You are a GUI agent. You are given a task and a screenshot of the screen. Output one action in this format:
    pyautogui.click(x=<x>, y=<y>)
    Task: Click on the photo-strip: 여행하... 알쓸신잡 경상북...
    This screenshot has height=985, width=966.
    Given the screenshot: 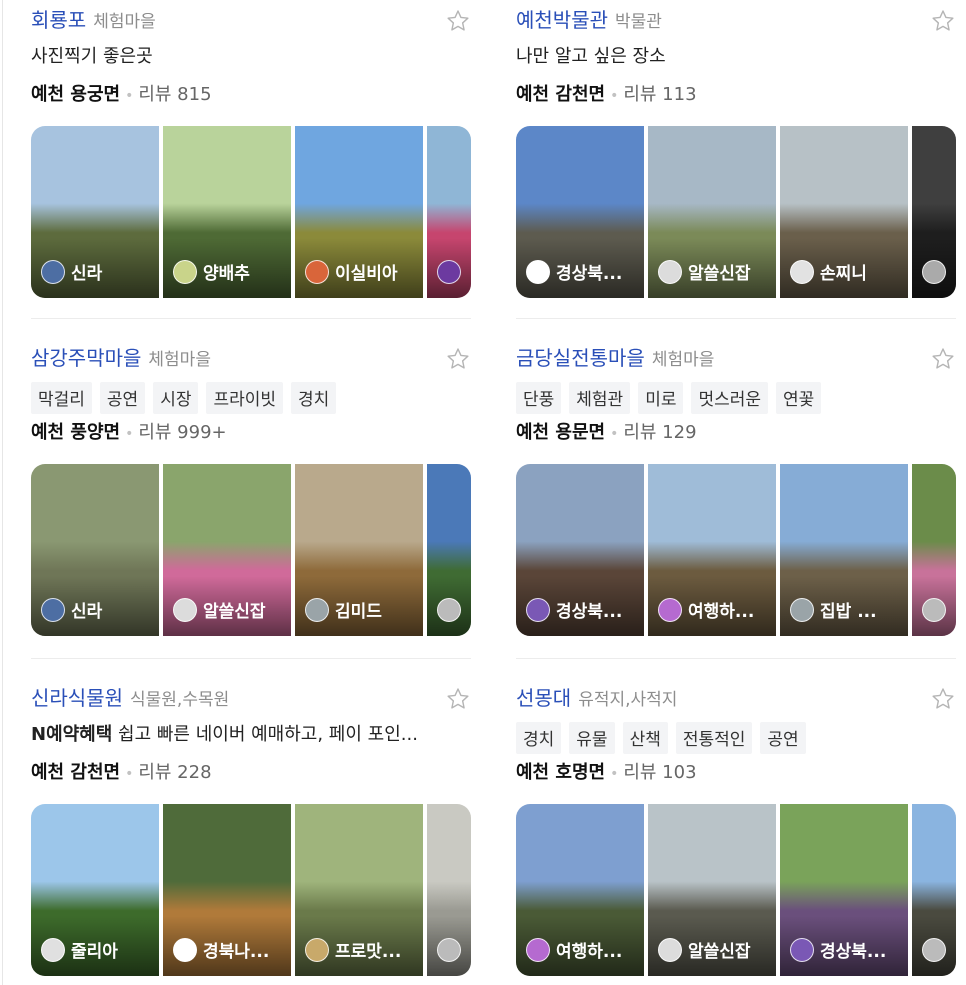 What is the action you would take?
    pyautogui.click(x=736, y=890)
    